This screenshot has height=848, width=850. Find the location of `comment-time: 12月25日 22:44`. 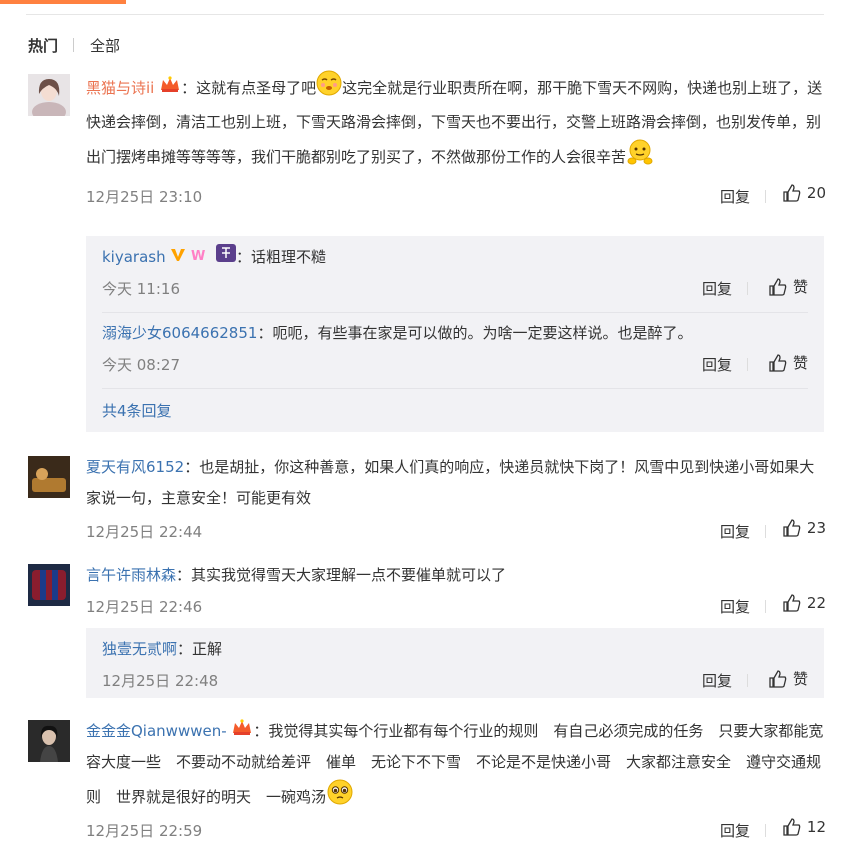

comment-time: 12月25日 22:44 is located at coordinates (144, 532).